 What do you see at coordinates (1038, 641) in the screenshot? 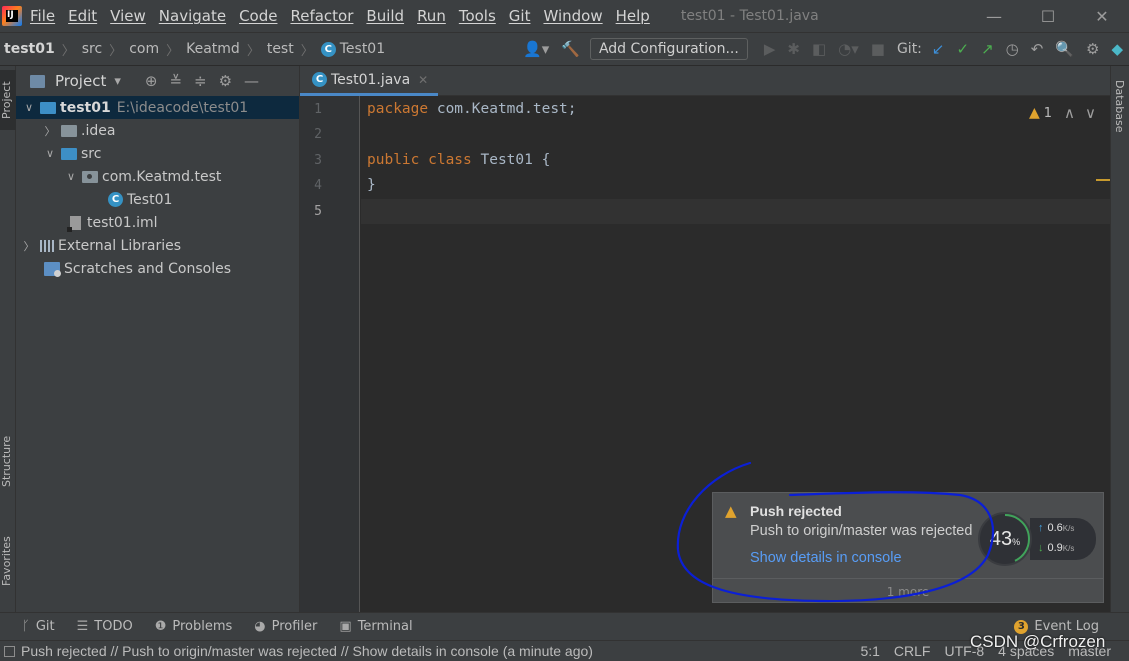
I see `csdn-watermark: CSDN @Crfrozen` at bounding box center [1038, 641].